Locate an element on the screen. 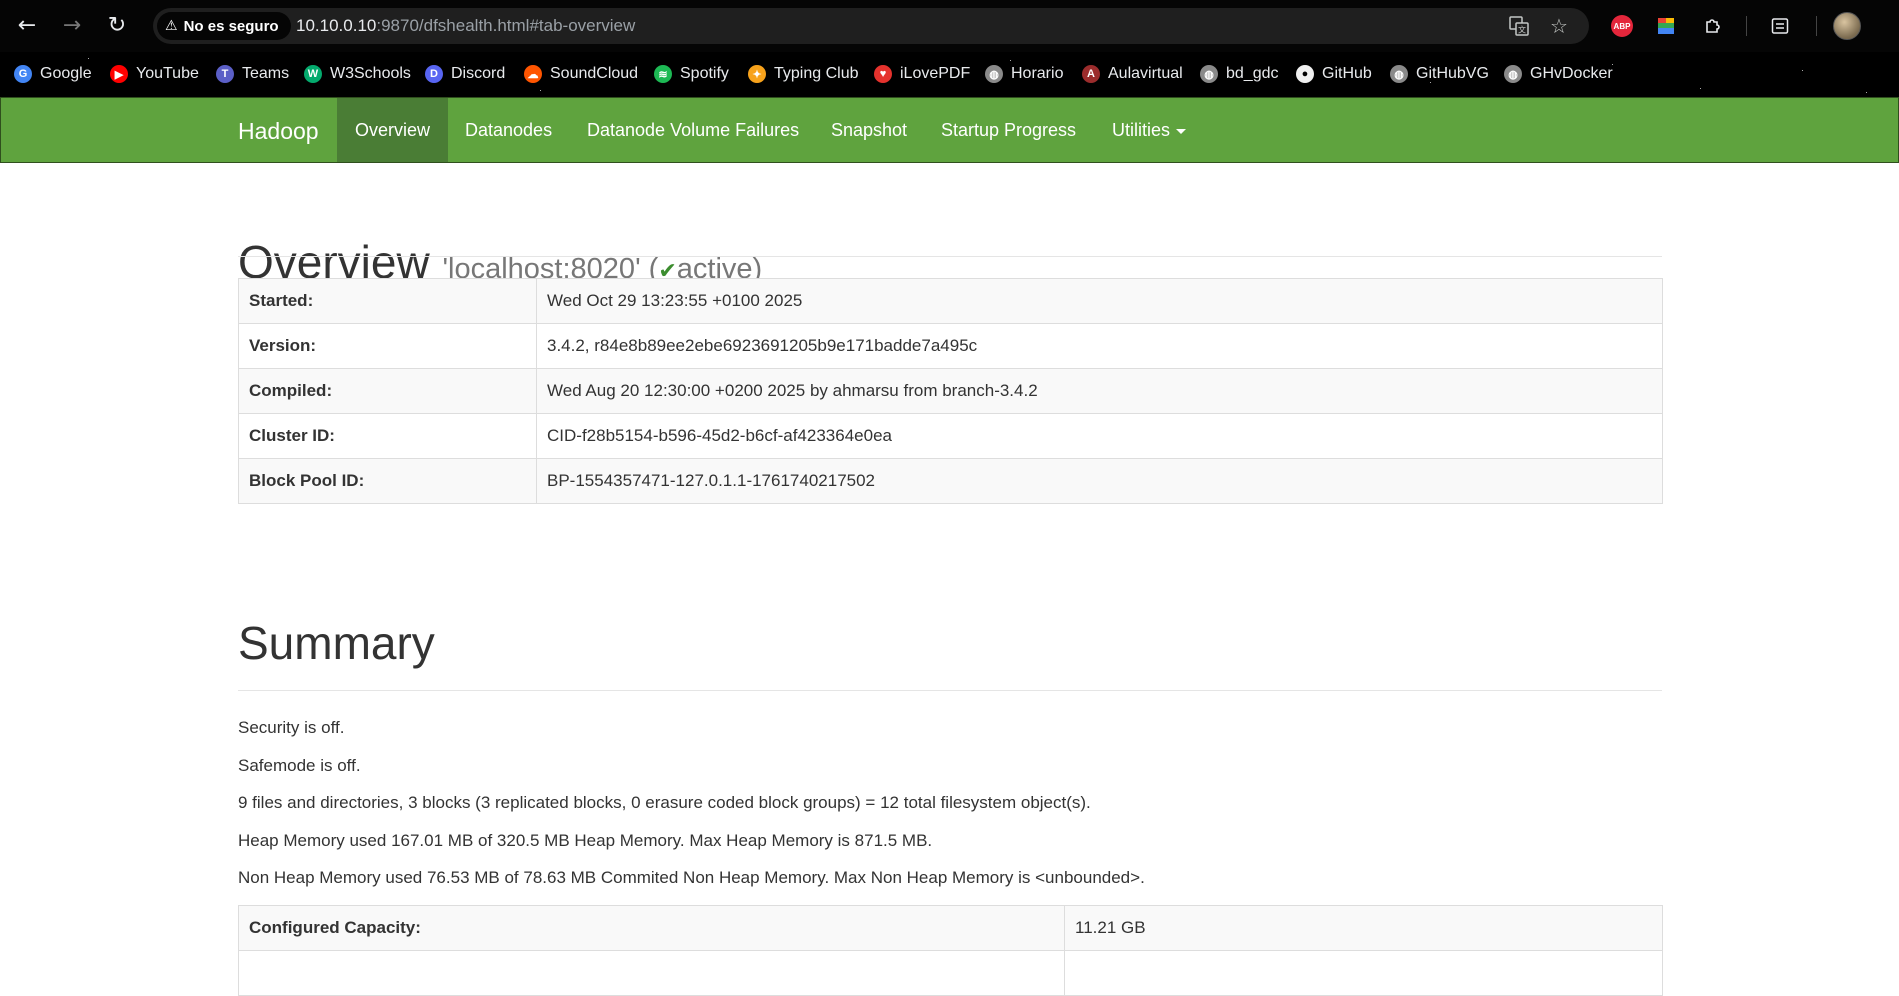 This screenshot has height=996, width=1899. bookmark-githubvg: ◍ GitHubVG is located at coordinates (1439, 74).